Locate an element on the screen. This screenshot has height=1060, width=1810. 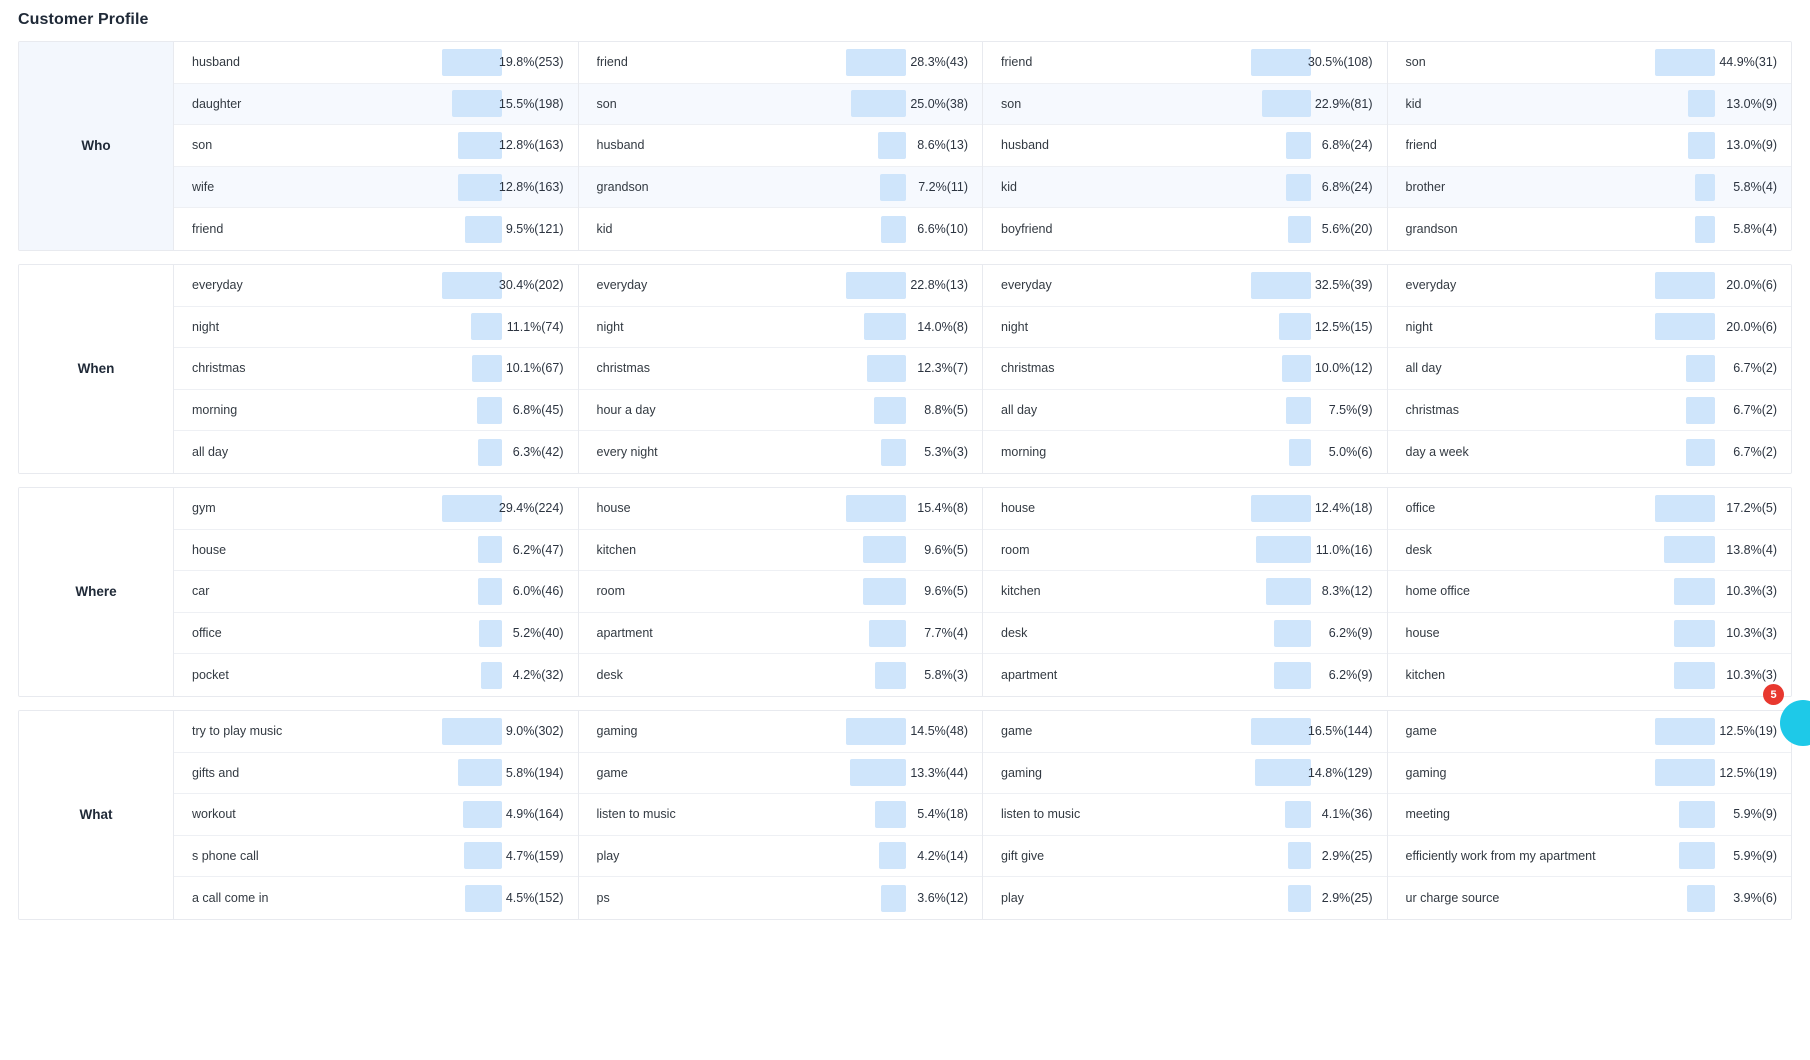
table-row: gaming 14.5%(48) is located at coordinates (780, 731).